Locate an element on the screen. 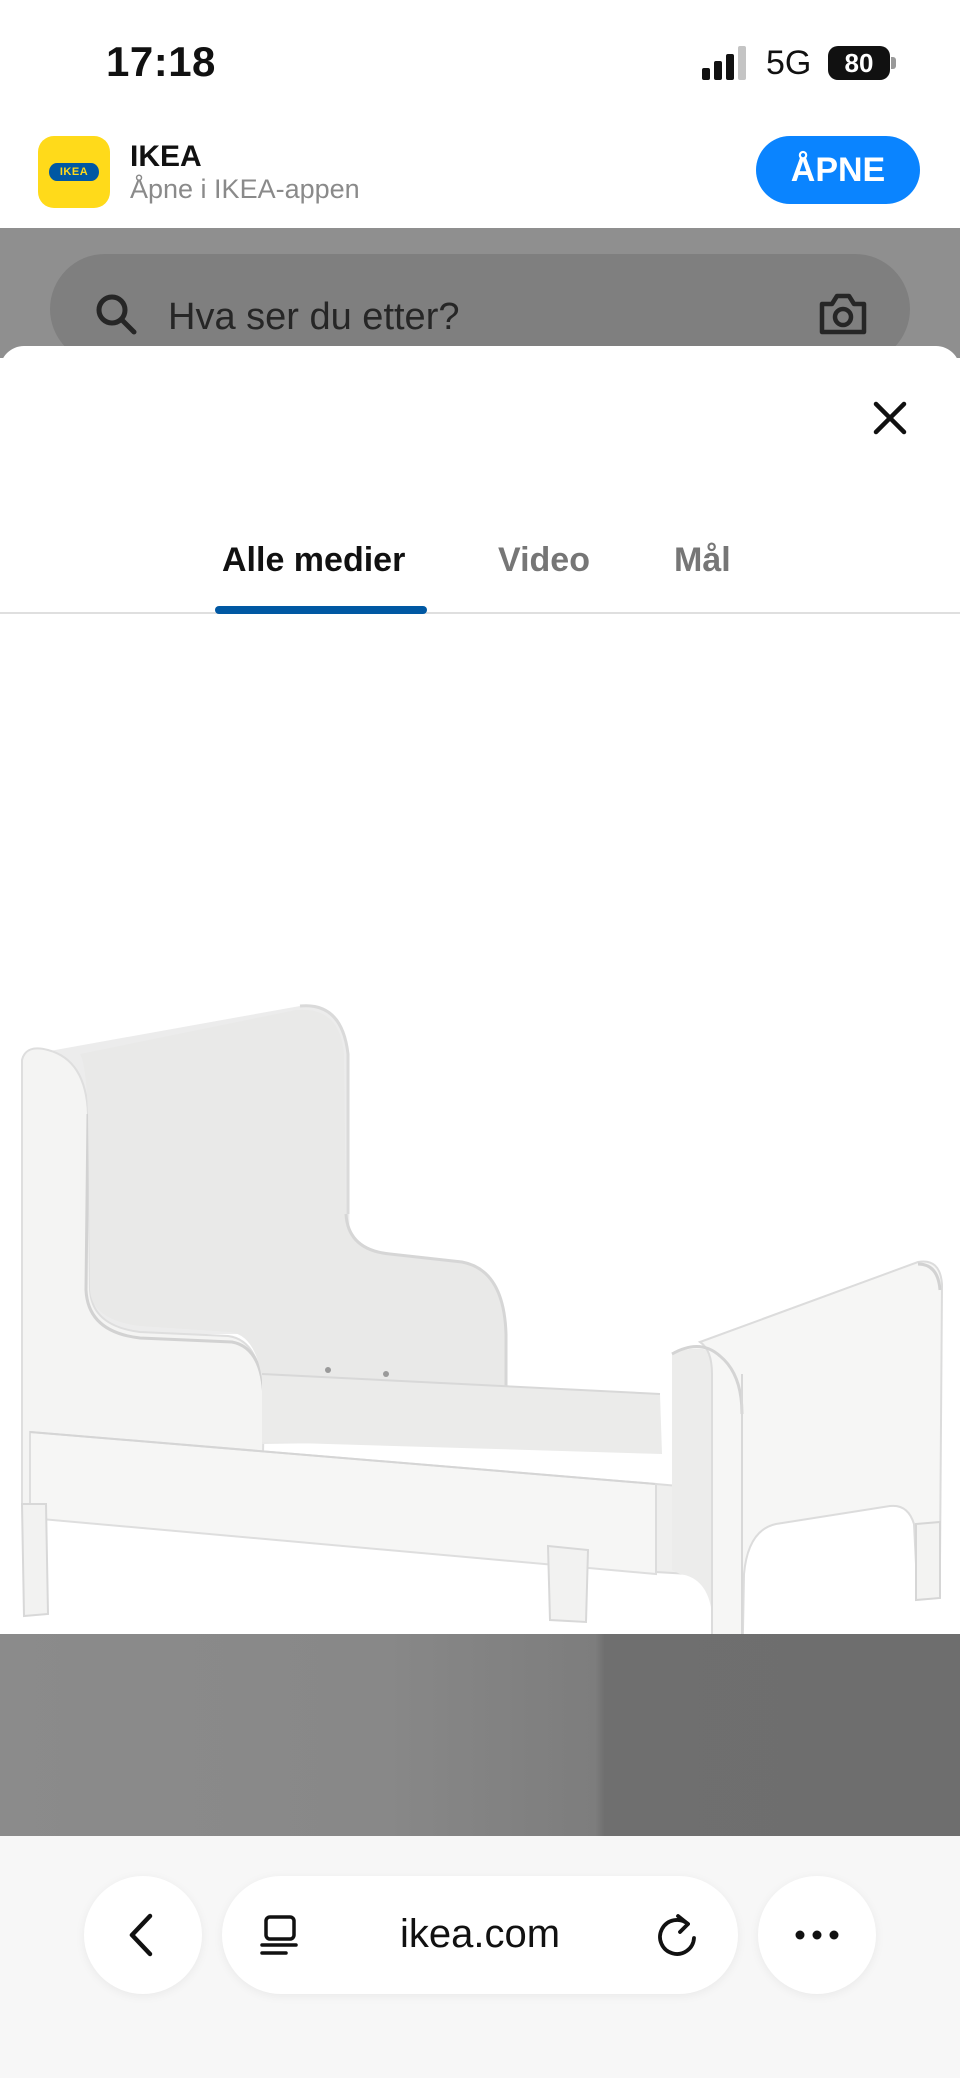 The height and width of the screenshot is (2078, 960). network-type: 5G is located at coordinates (789, 63).